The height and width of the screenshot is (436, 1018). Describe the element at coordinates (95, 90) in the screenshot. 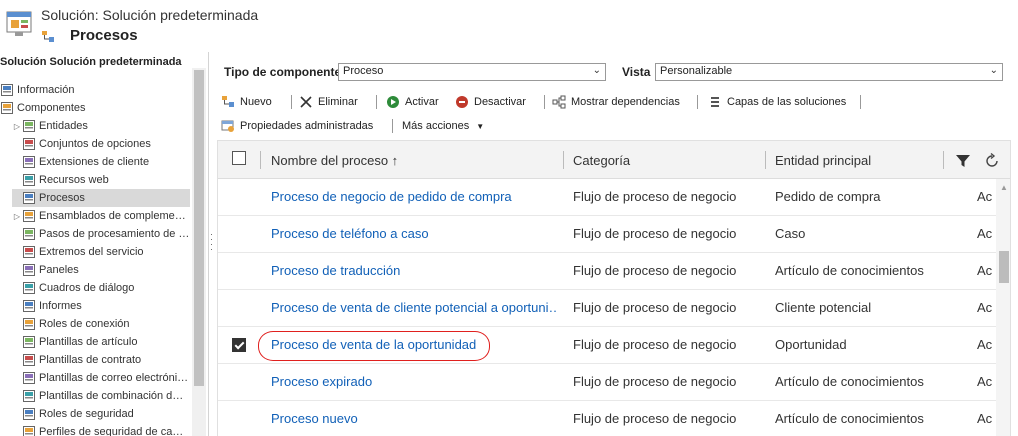

I see `sidebar-item: Información` at that location.